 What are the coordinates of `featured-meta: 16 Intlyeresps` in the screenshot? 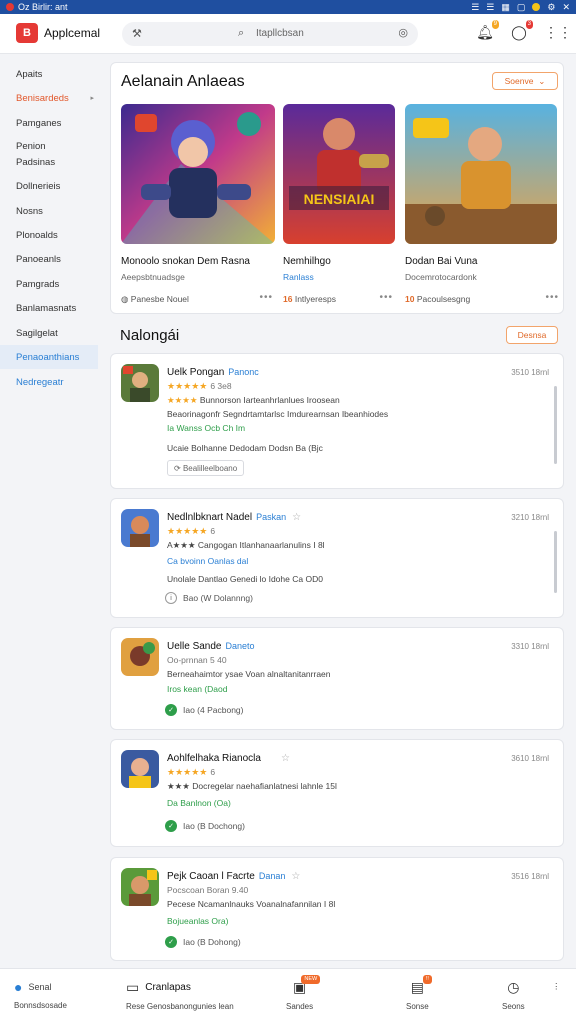 It's located at (309, 299).